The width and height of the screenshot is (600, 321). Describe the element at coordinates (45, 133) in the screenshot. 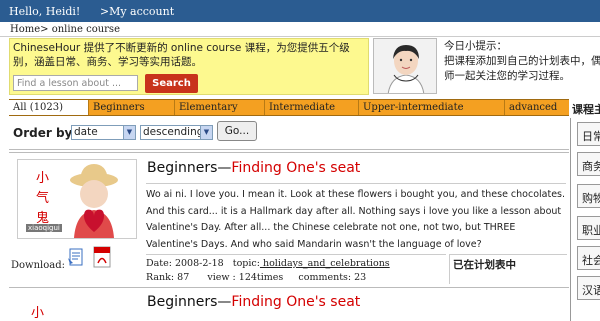

I see `order-by-label: Order by:` at that location.